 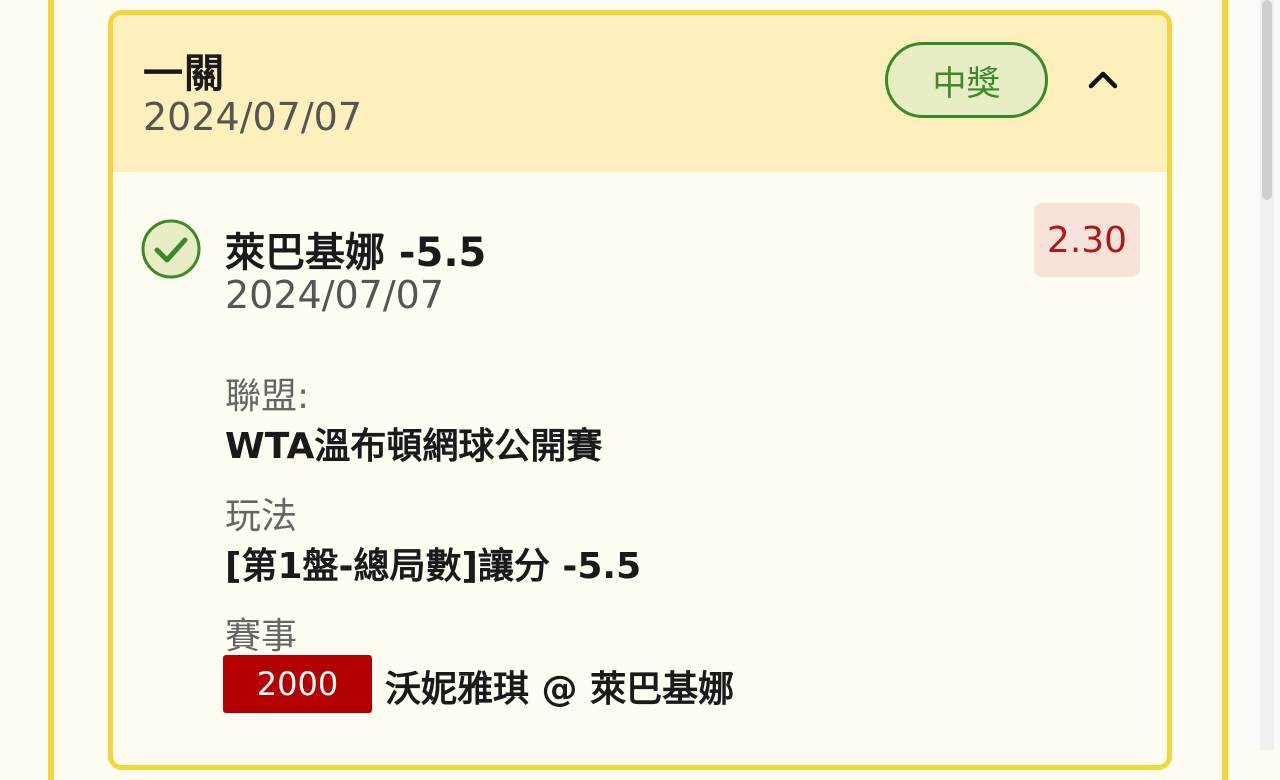 I want to click on event-name: 沃妮雅琪 @ 萊巴基娜, so click(x=560, y=689).